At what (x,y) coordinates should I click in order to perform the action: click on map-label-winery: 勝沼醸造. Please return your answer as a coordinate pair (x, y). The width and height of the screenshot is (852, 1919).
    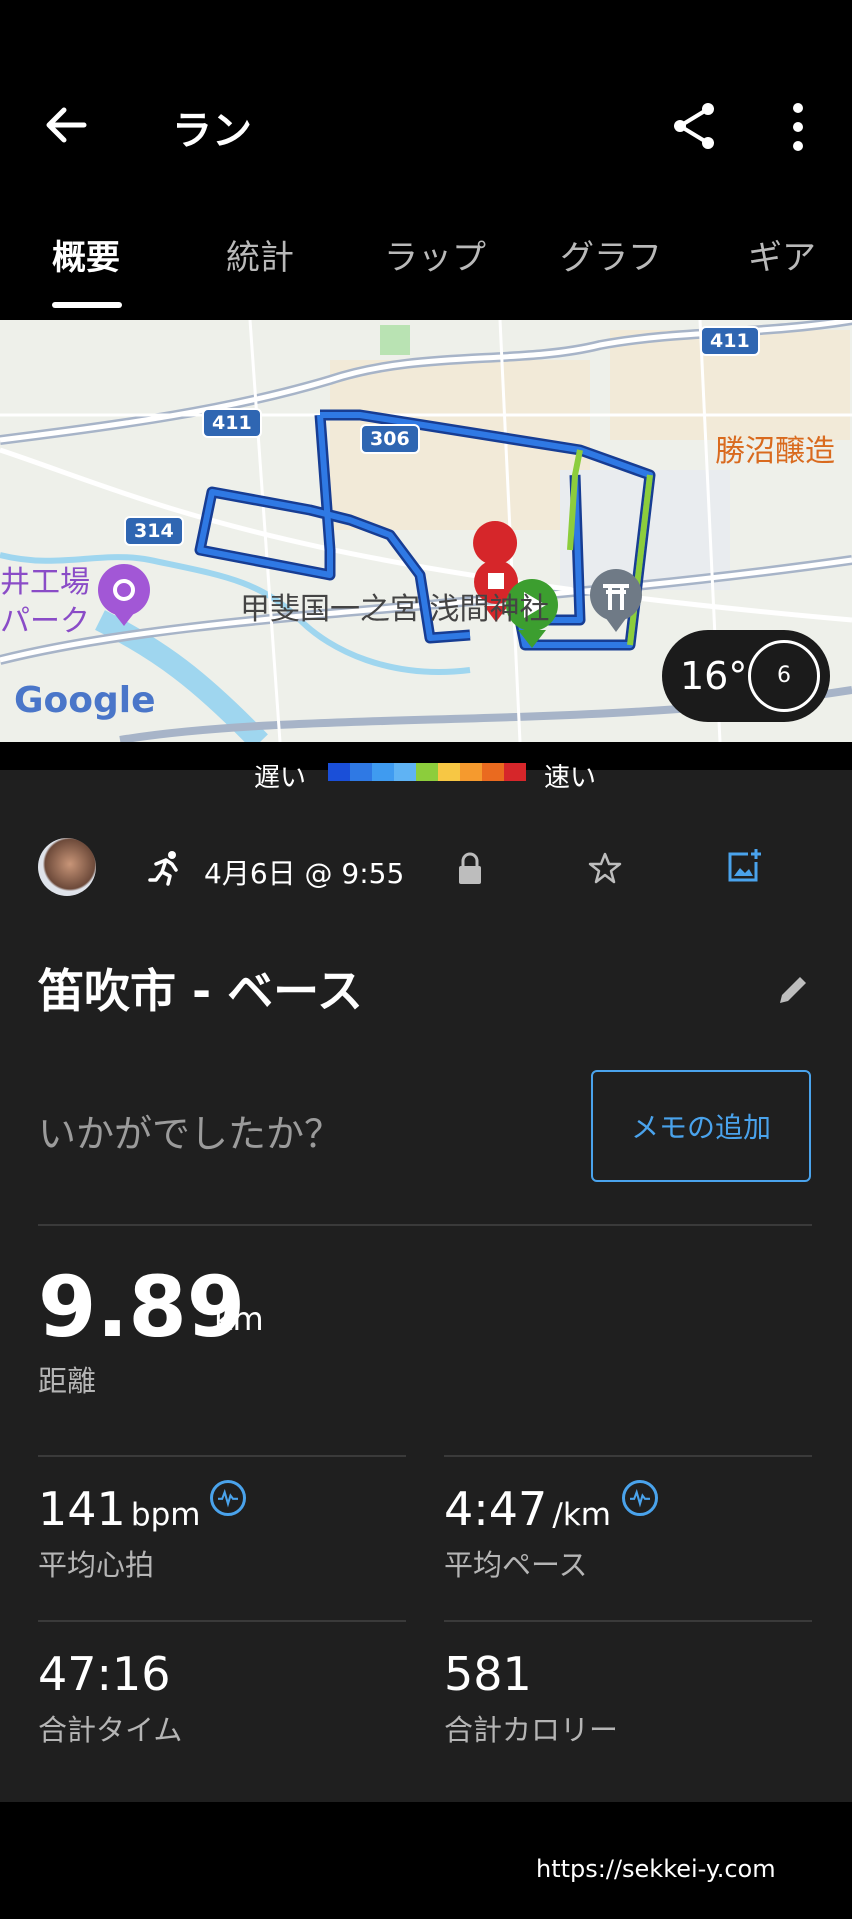
    Looking at the image, I should click on (775, 451).